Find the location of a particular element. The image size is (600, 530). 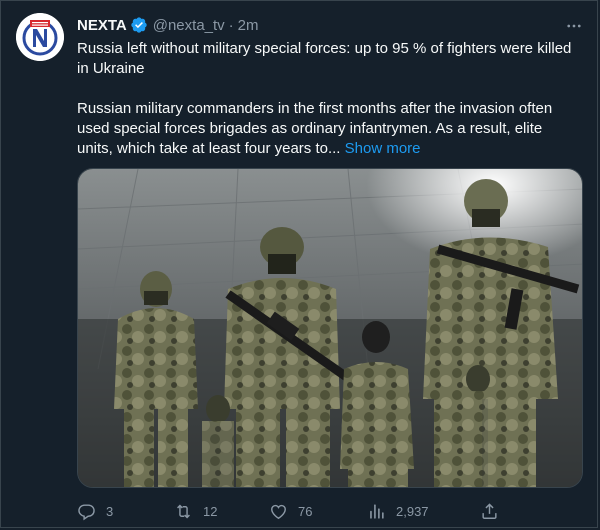

reply-count: 3 is located at coordinates (110, 511).